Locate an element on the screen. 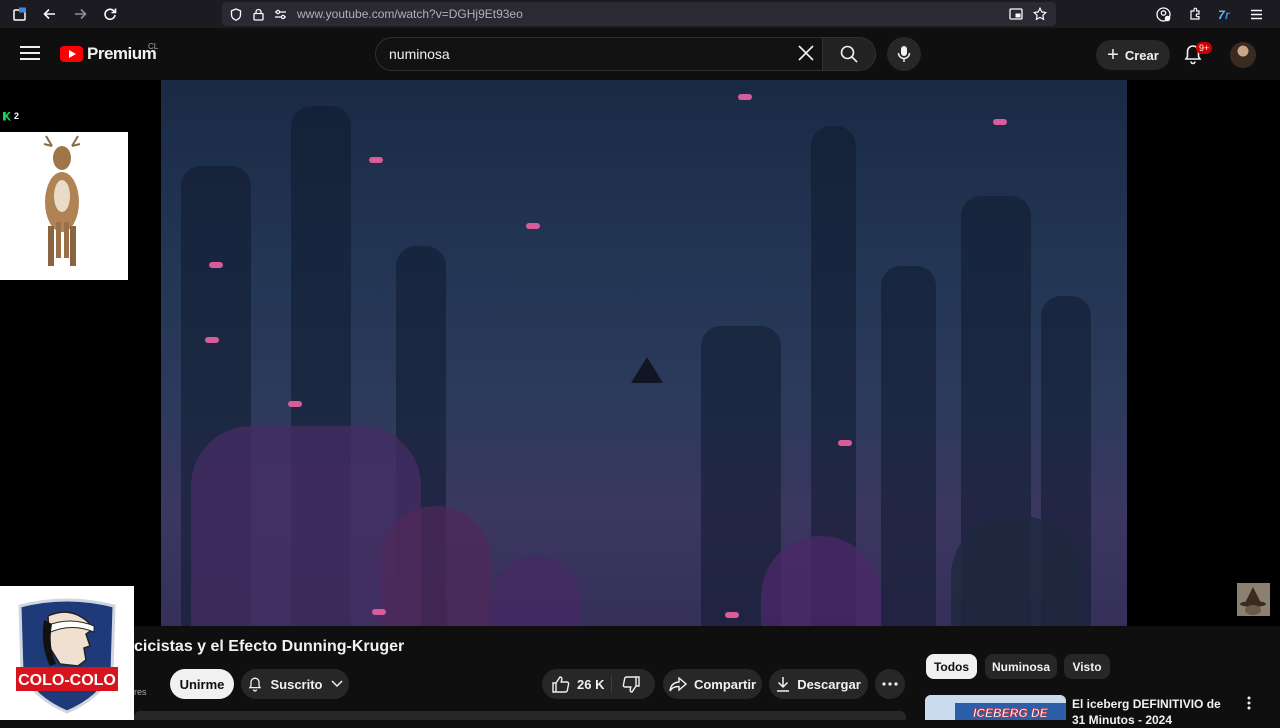  create-button: + Crear is located at coordinates (1133, 55).